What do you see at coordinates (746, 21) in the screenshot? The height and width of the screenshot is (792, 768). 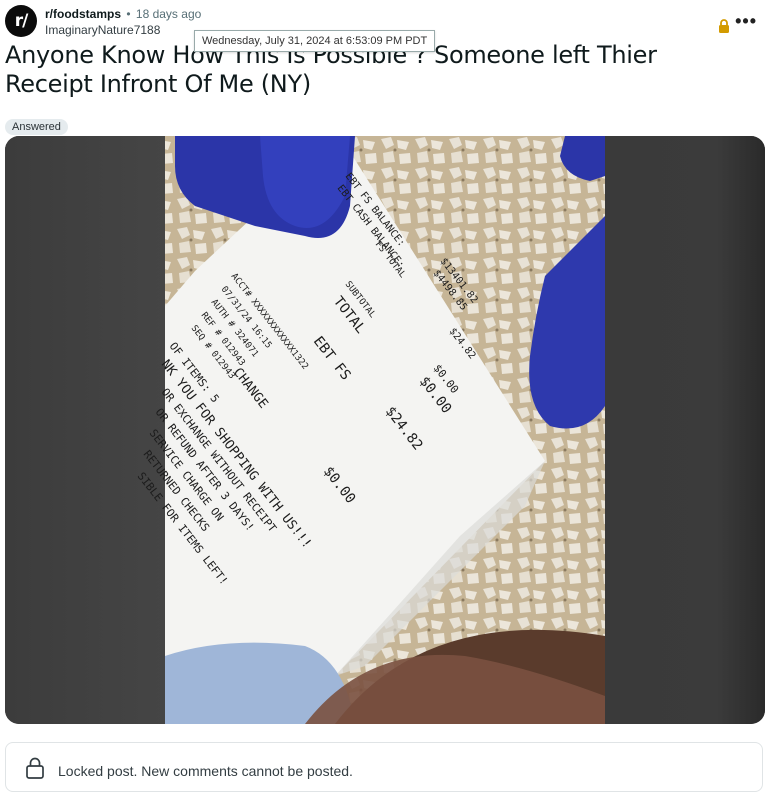 I see `more-options-button: •••` at bounding box center [746, 21].